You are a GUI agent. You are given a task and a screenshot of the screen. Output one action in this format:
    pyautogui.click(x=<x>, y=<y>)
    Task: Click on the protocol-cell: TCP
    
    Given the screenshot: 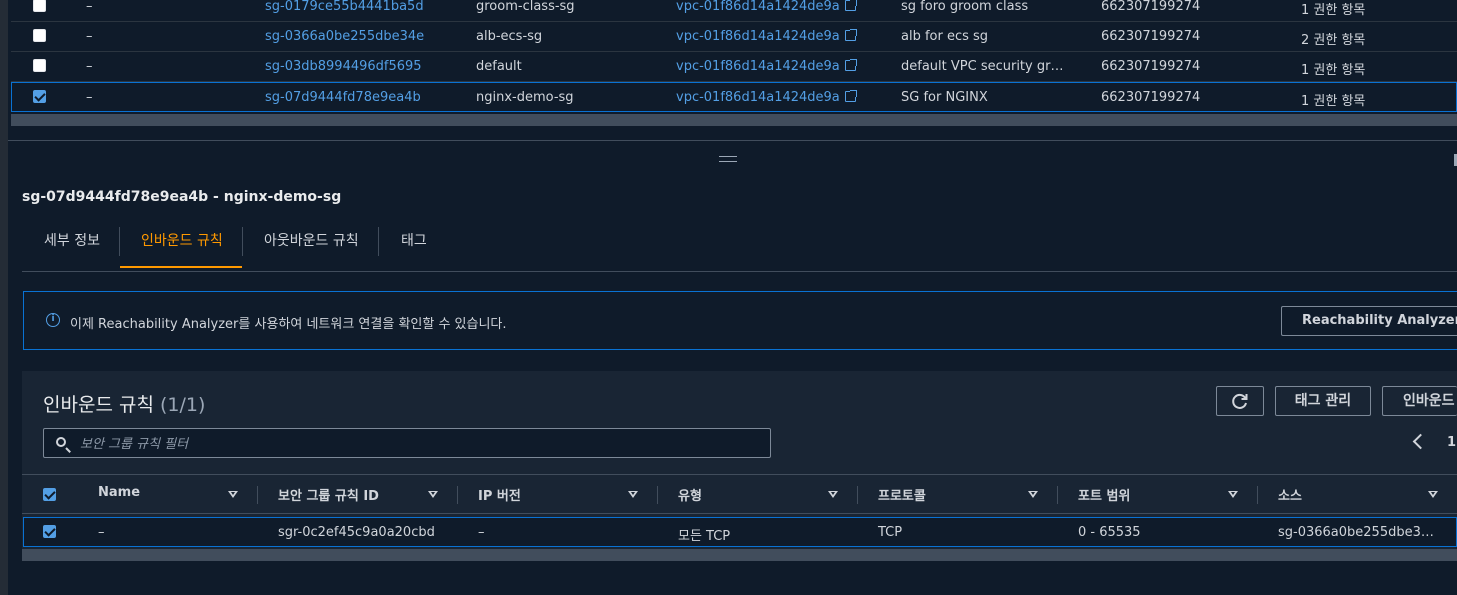 What is the action you would take?
    pyautogui.click(x=890, y=532)
    